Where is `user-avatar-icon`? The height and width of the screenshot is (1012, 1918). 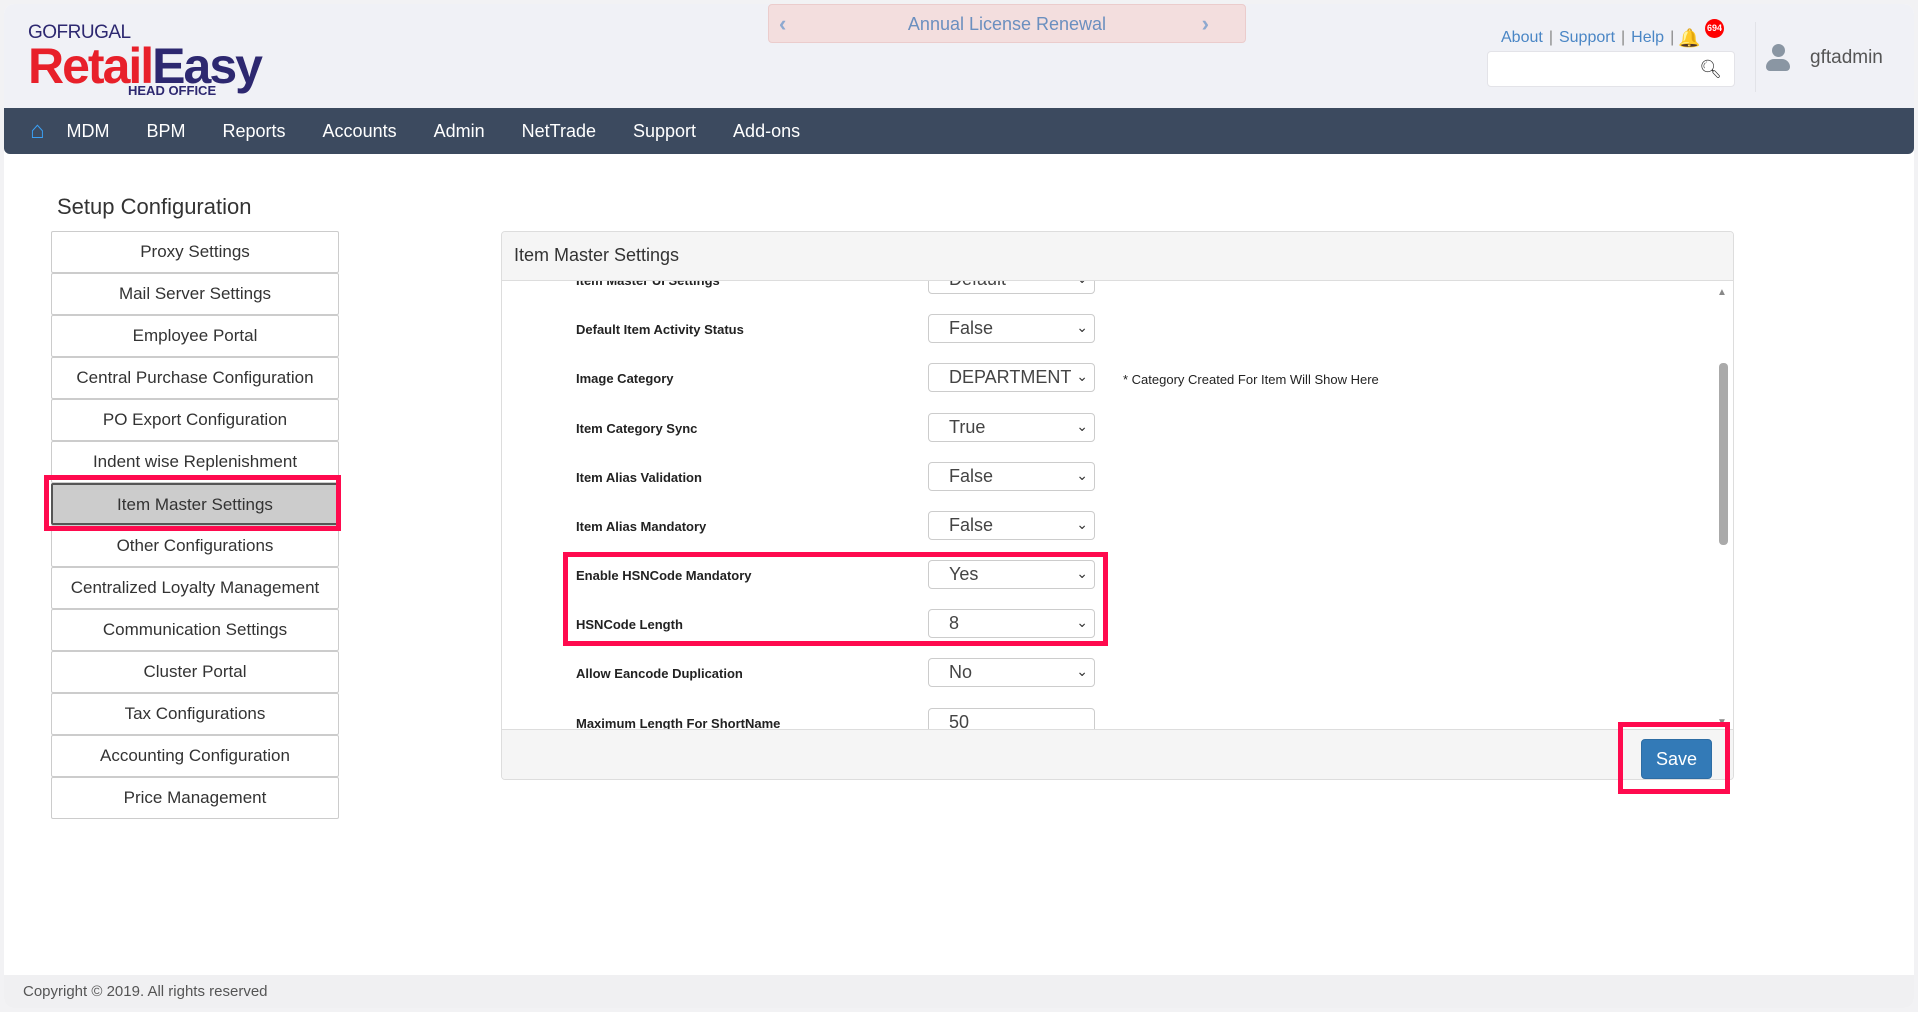 user-avatar-icon is located at coordinates (1778, 58).